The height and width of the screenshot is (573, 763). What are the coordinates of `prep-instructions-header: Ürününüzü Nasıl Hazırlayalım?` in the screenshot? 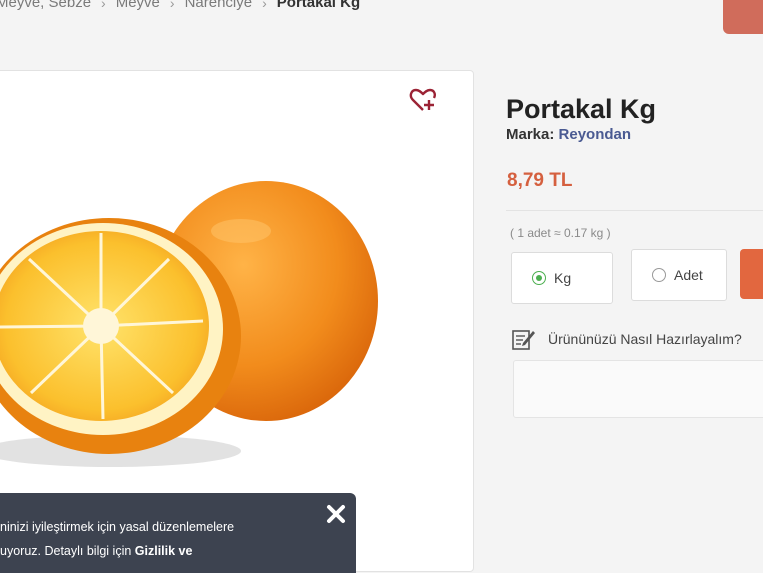 It's located at (627, 339).